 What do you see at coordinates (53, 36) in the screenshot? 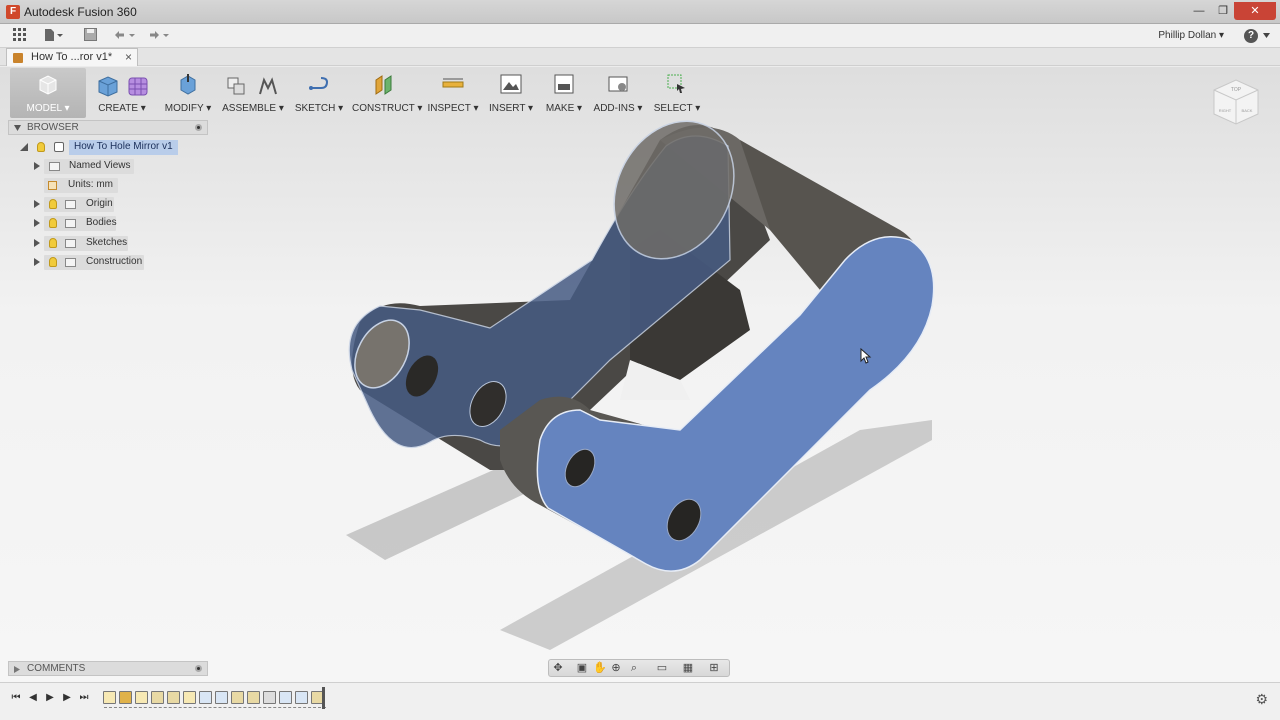
I see `file-menu-icon` at bounding box center [53, 36].